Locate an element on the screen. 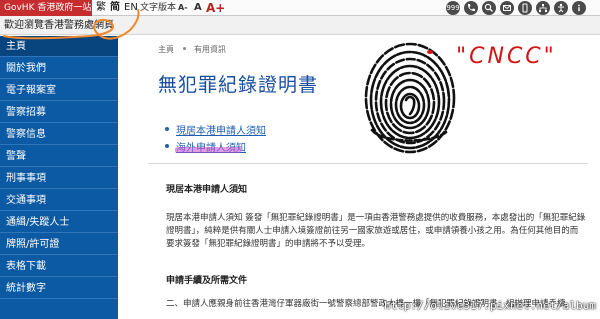 This screenshot has width=600, height=319. lang-english: EN is located at coordinates (131, 8).